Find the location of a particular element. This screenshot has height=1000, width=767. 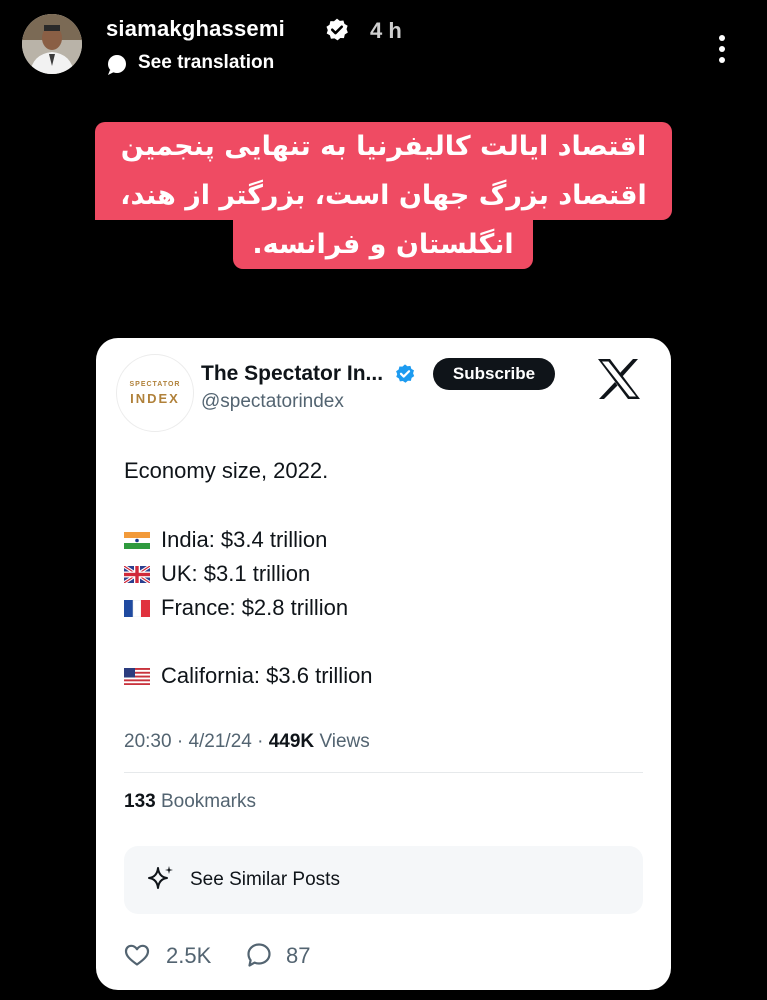

tweet-meta: 20:30 · 4/21/24 · 449K Views is located at coordinates (247, 741).